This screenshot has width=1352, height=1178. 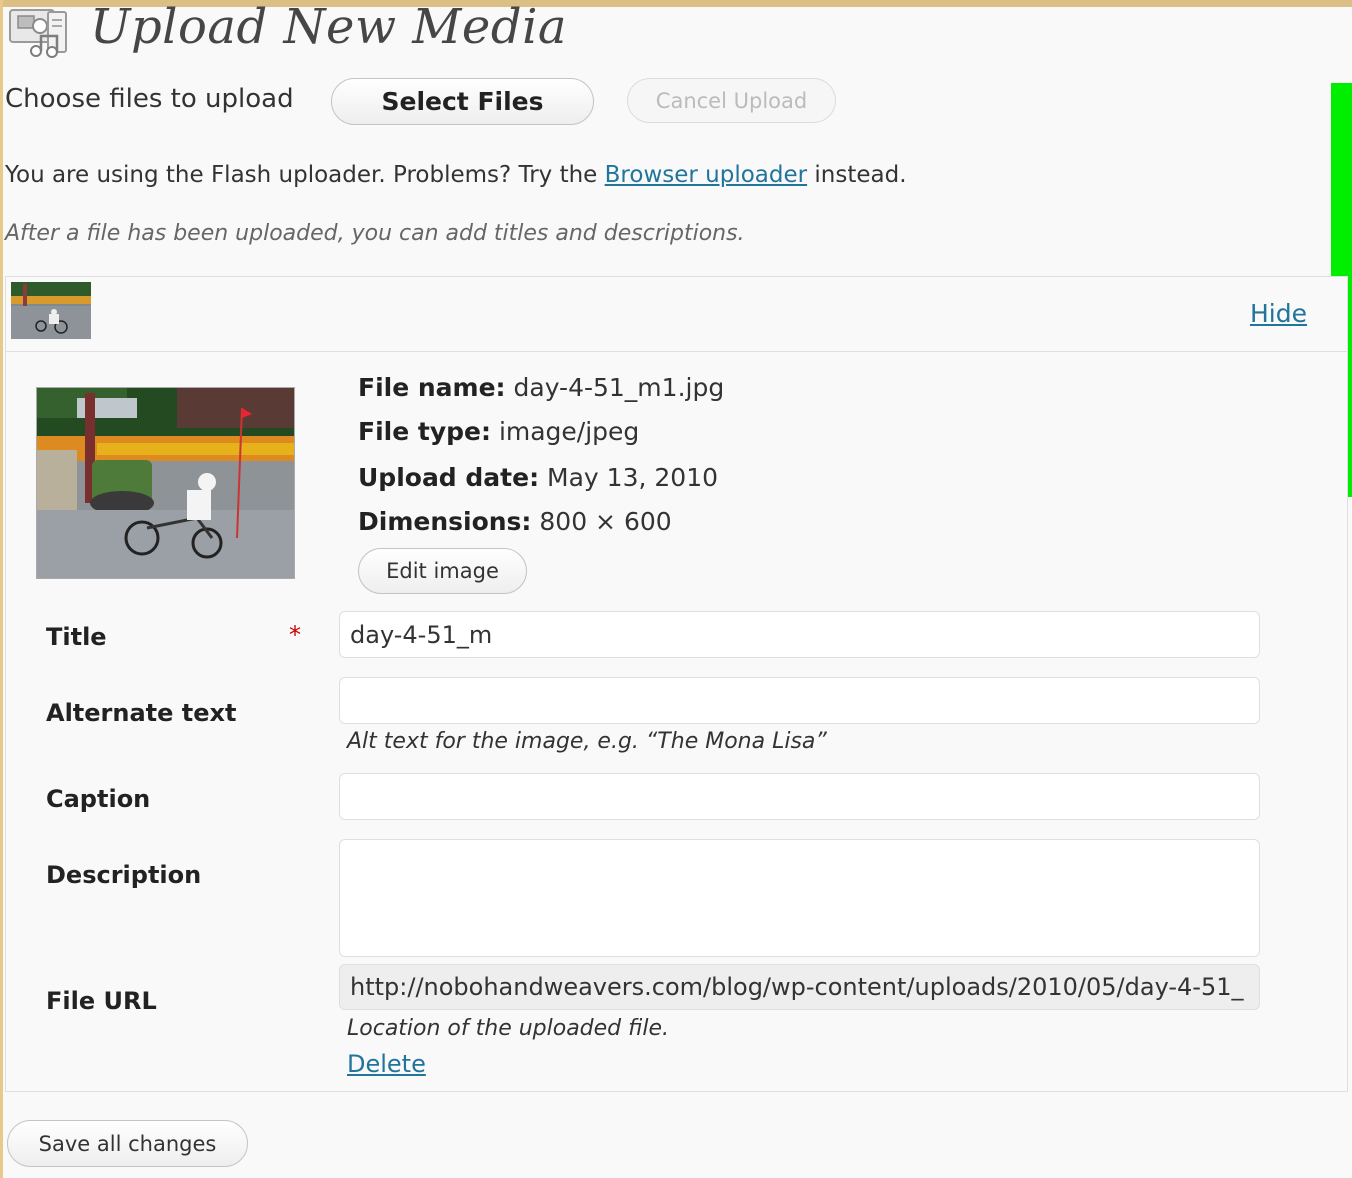 I want to click on title-input: day-4-51_m, so click(x=799, y=634).